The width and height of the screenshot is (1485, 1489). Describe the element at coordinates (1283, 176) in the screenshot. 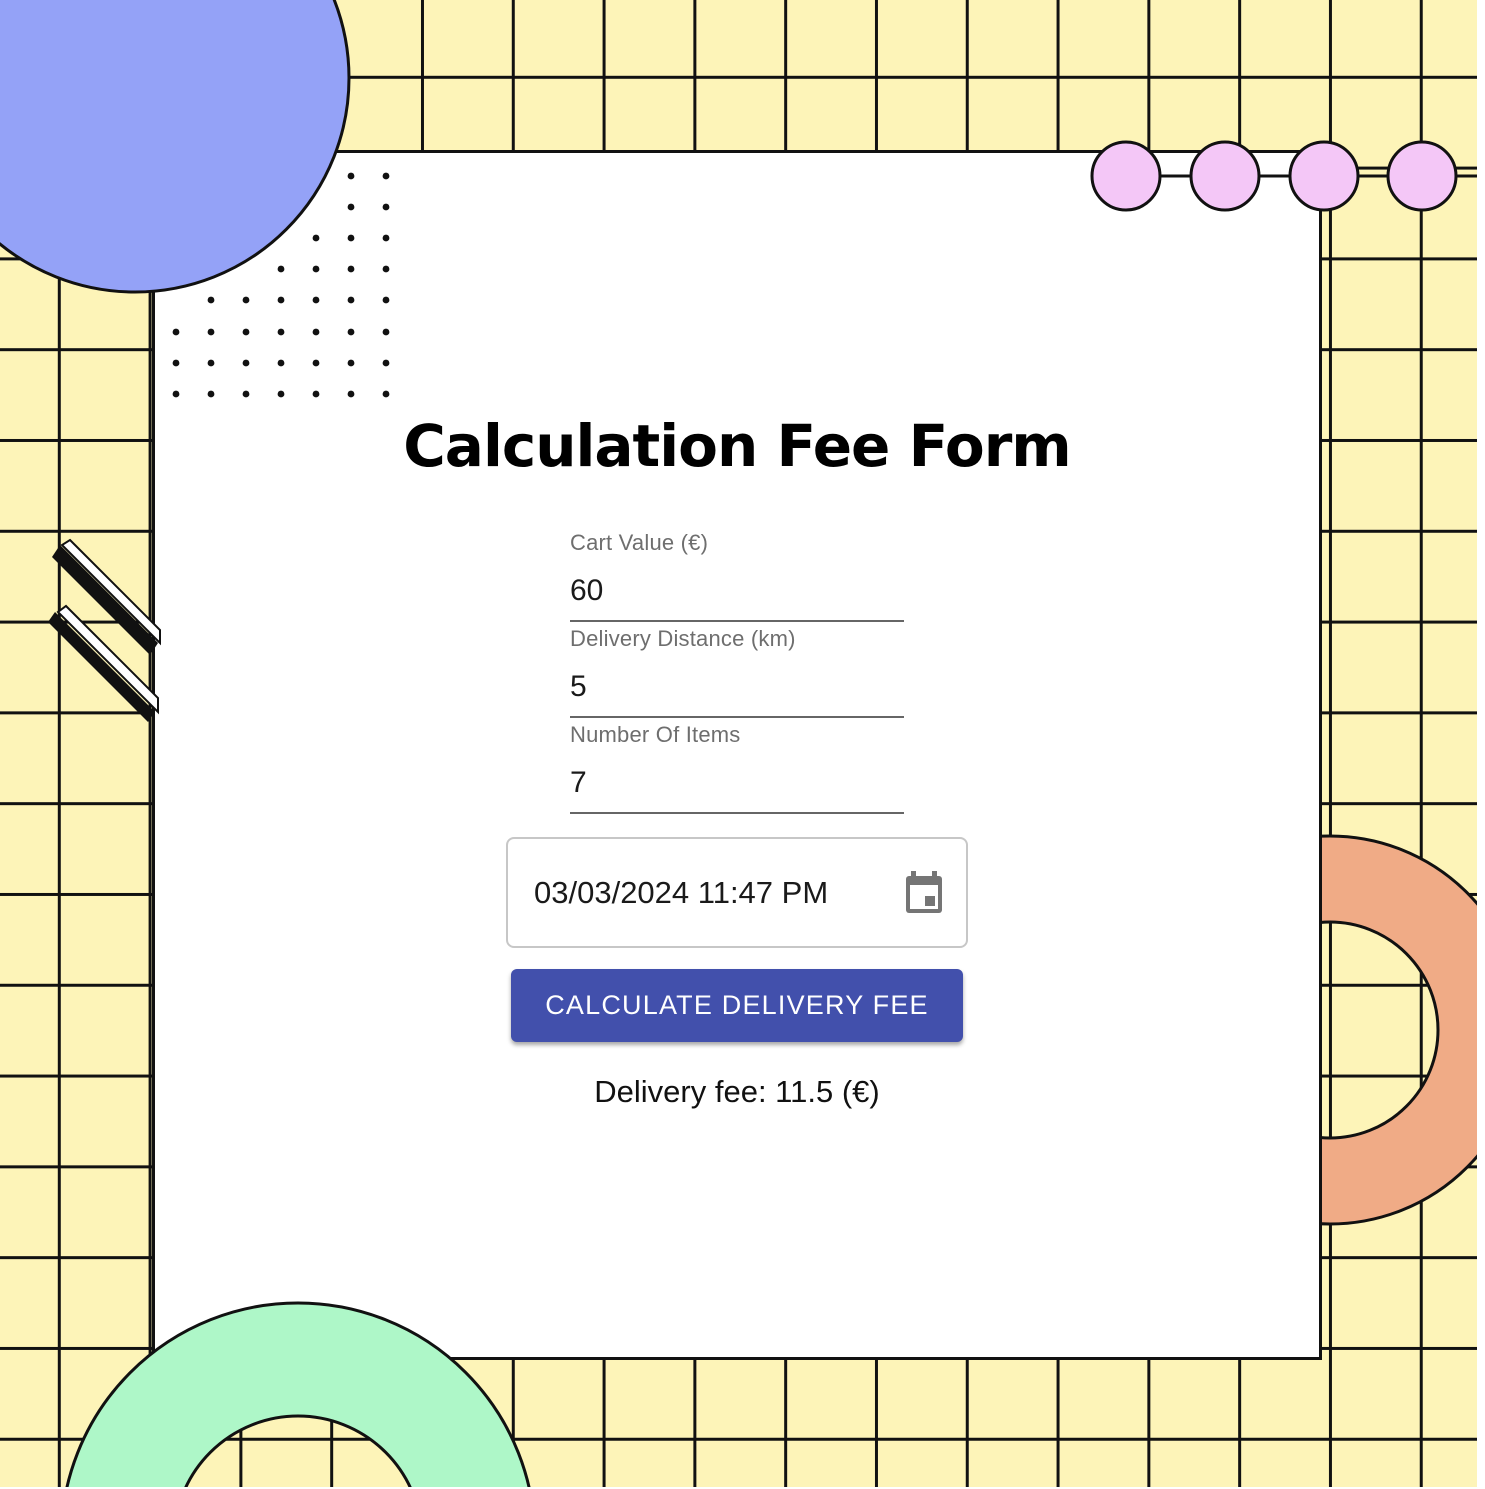

I see `pink-circles-decoration` at that location.